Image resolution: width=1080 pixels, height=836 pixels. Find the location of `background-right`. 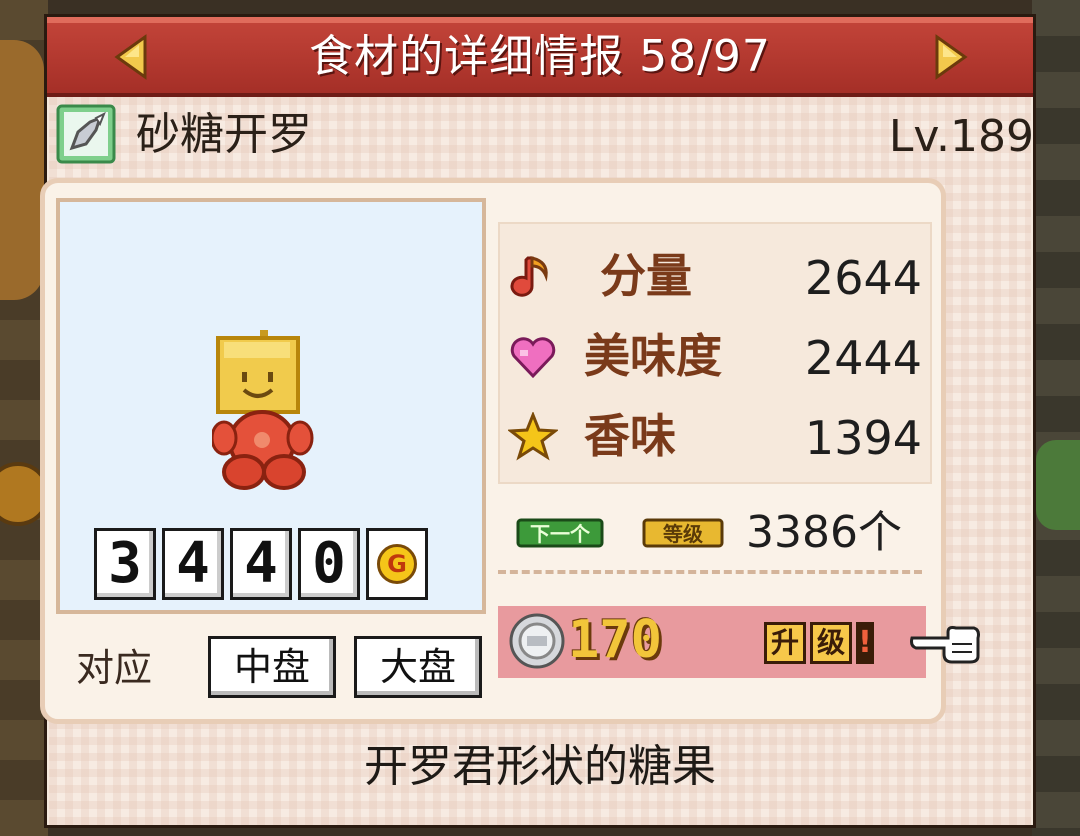

background-right is located at coordinates (1056, 418).